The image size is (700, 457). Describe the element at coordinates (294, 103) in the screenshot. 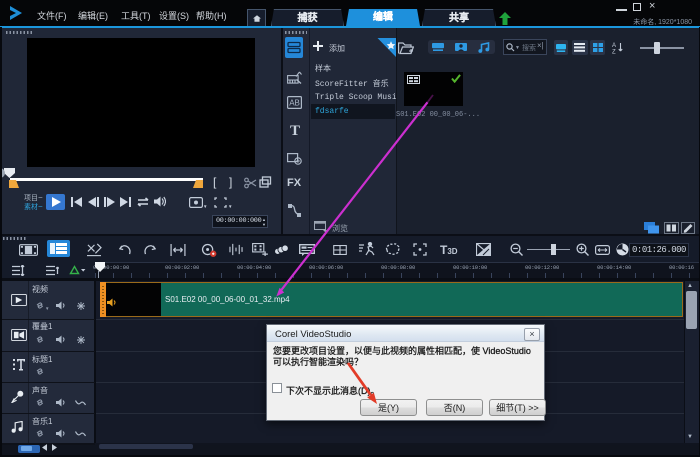

I see `svg-text: AB` at that location.